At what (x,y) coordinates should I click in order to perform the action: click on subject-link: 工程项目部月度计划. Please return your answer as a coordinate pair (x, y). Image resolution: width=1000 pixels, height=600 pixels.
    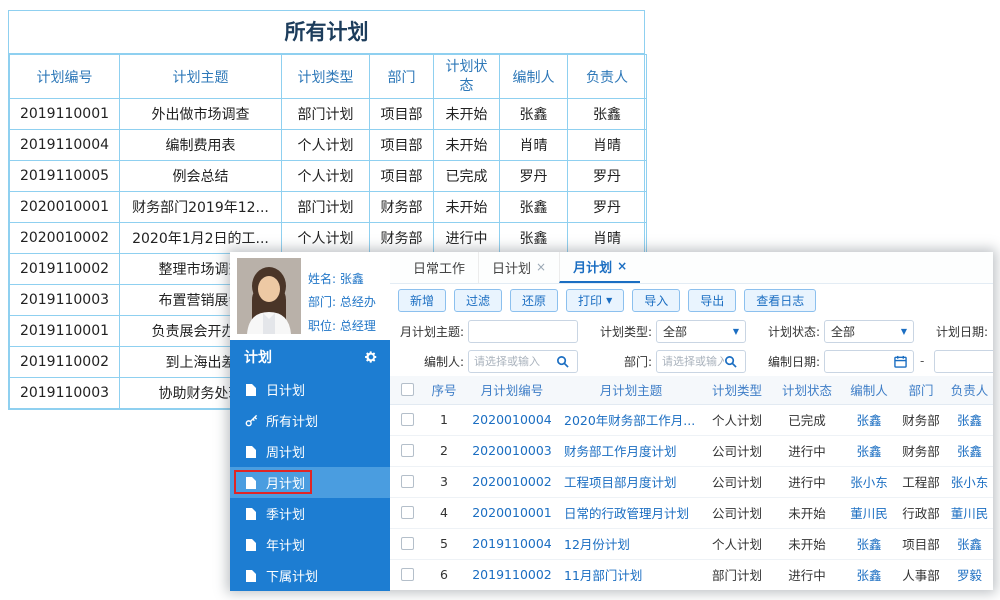
    Looking at the image, I should click on (620, 482).